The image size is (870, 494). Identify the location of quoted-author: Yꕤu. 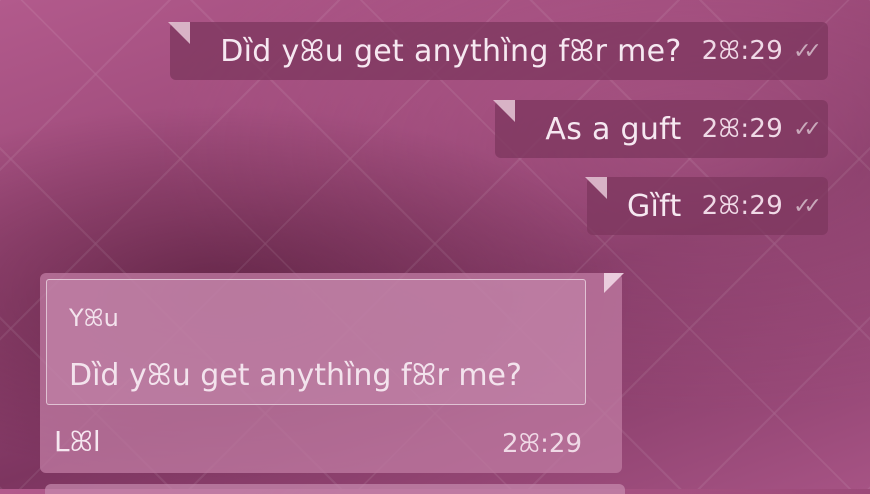
(94, 318).